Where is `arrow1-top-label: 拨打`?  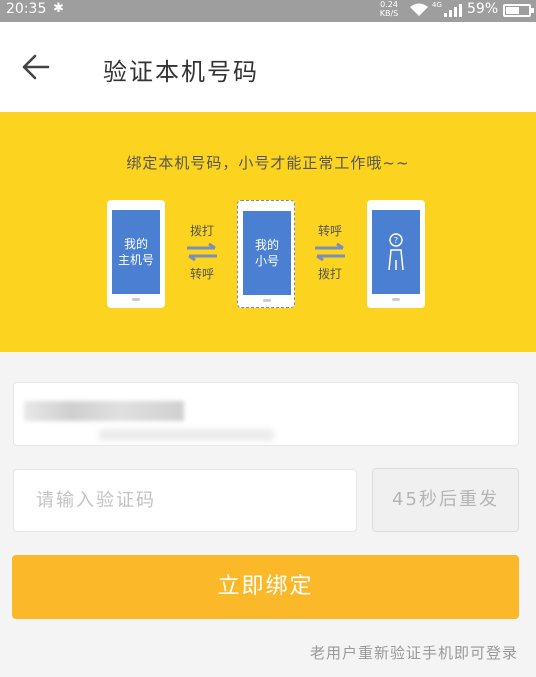 arrow1-top-label: 拨打 is located at coordinates (201, 231).